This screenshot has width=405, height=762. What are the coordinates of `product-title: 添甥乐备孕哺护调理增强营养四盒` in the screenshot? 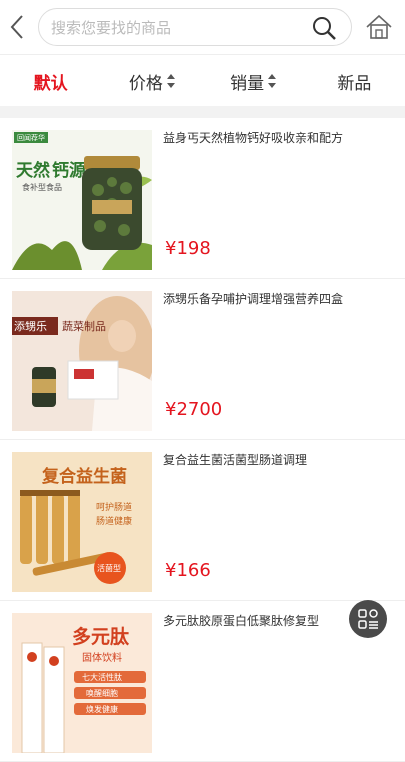 It's located at (278, 299).